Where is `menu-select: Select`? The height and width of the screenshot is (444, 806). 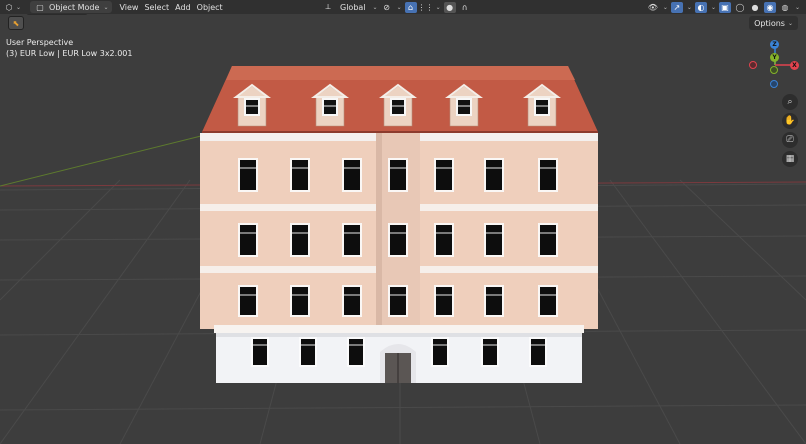 menu-select: Select is located at coordinates (156, 7).